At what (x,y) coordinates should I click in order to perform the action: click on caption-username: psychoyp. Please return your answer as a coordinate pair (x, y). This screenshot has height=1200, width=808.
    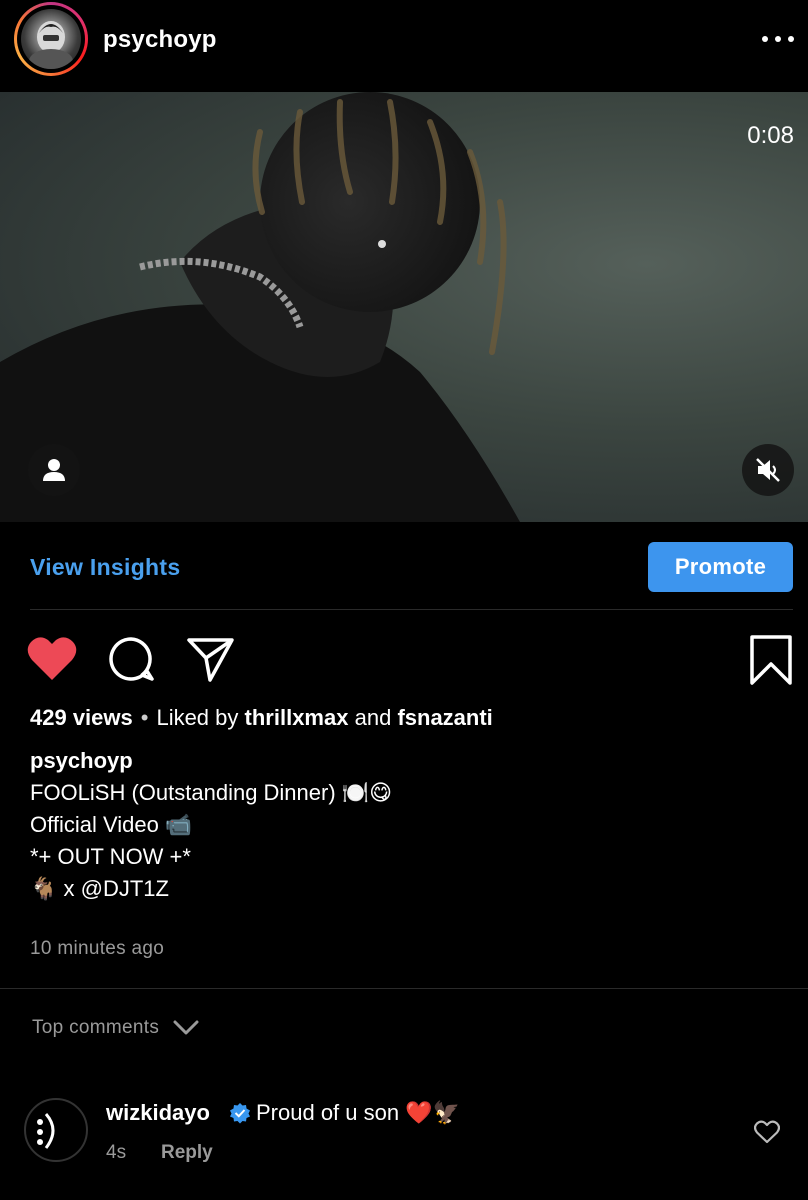
    Looking at the image, I should click on (211, 761).